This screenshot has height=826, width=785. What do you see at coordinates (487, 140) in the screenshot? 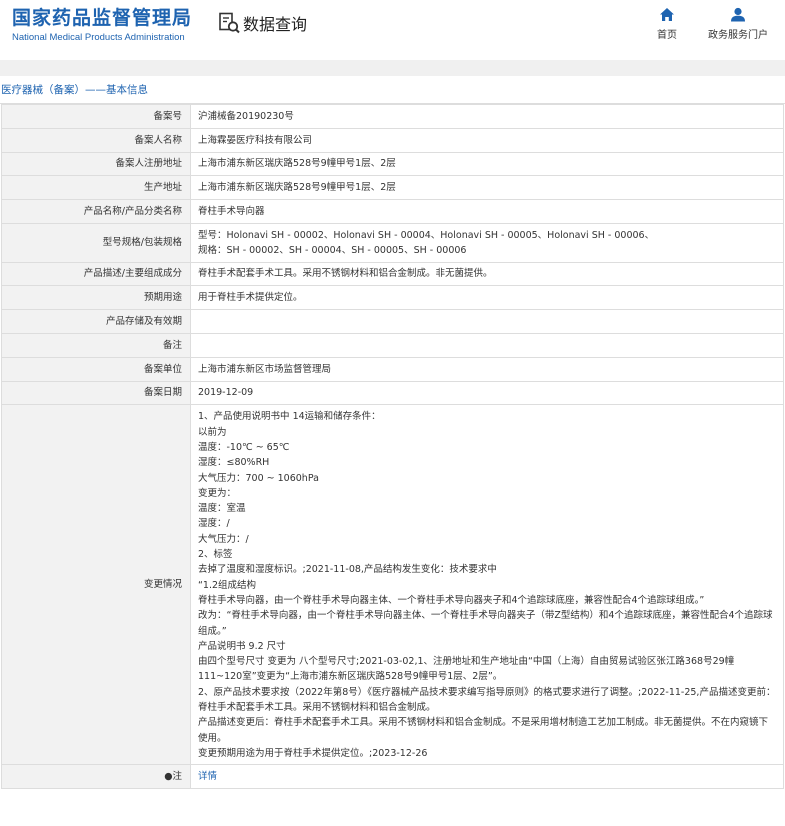
I see `field-value: 上海霖晏医疗科技有限公司` at bounding box center [487, 140].